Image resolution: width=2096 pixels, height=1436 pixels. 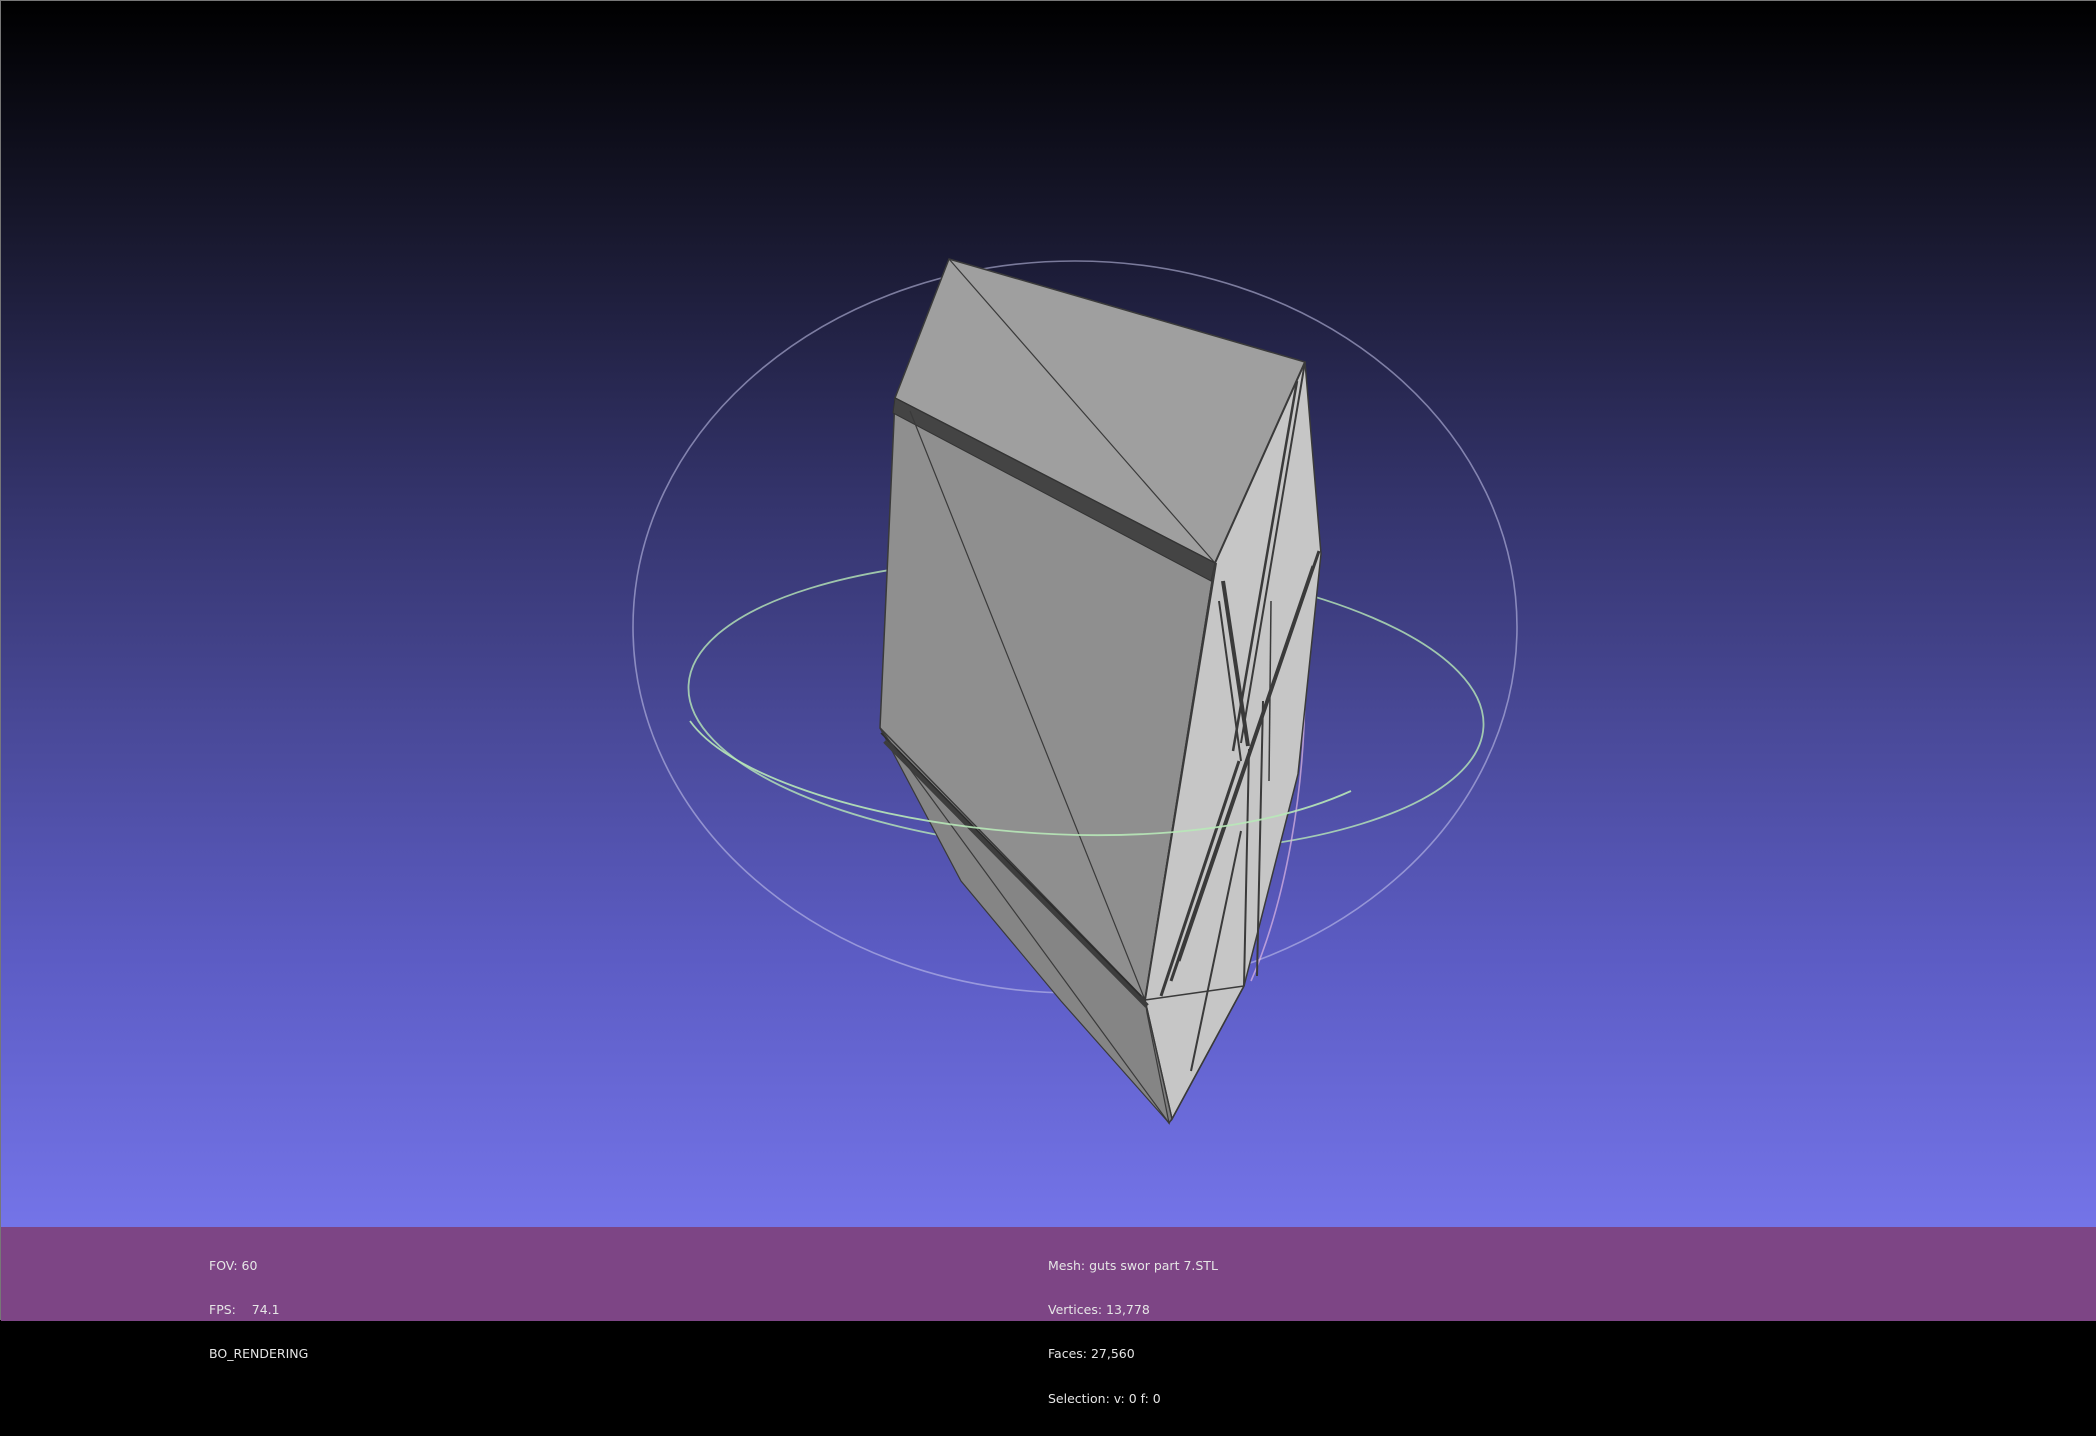 What do you see at coordinates (233, 1265) in the screenshot?
I see `fov-readout: FOV: 60` at bounding box center [233, 1265].